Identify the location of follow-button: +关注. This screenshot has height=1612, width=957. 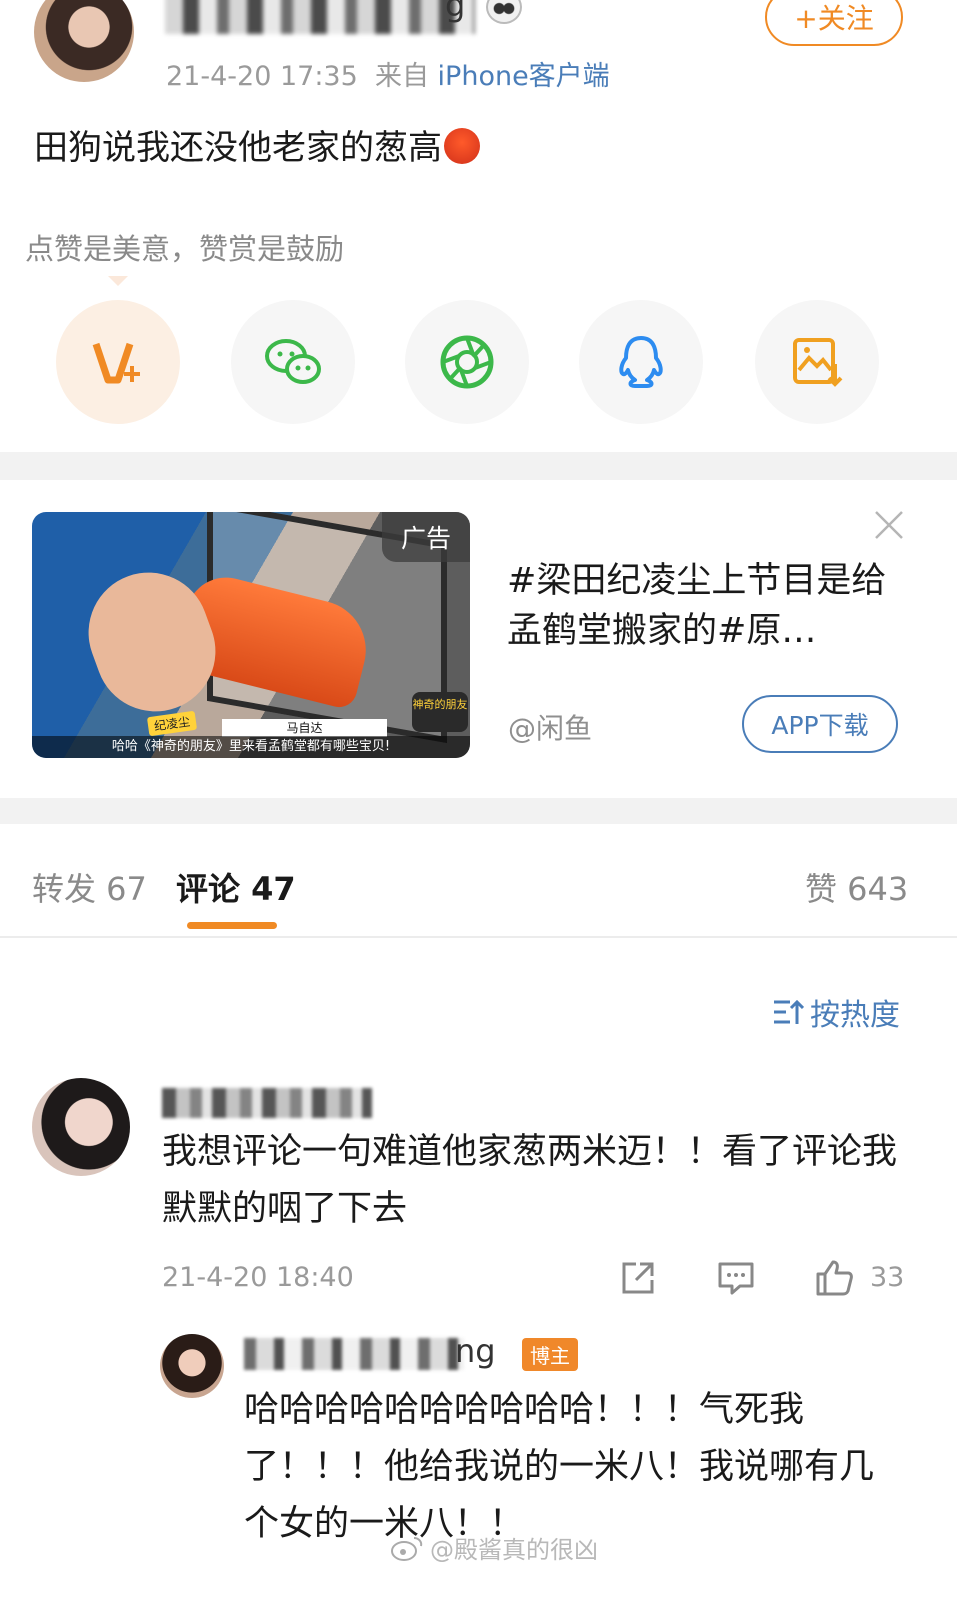
(834, 23).